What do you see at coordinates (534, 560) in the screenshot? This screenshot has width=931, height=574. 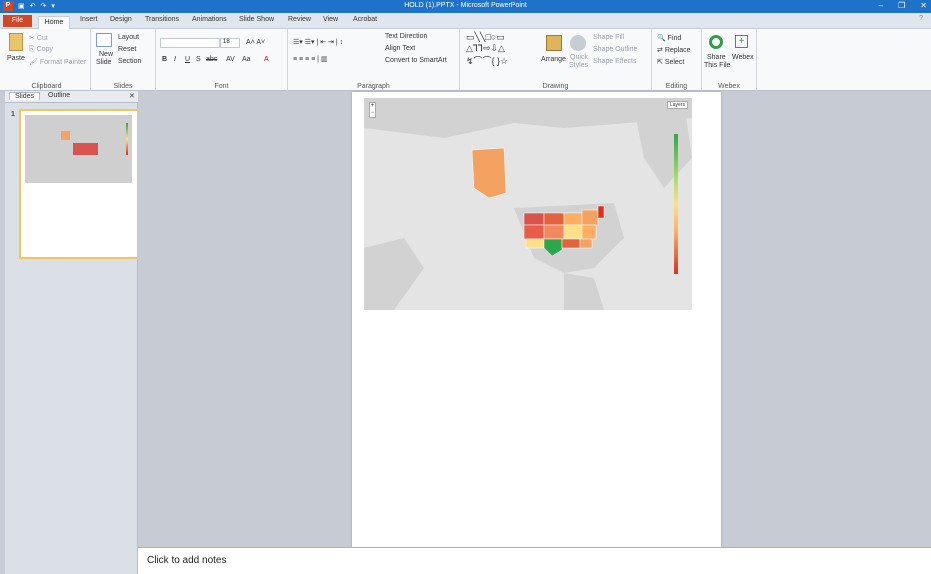 I see `notes-pane: Click to add notes` at bounding box center [534, 560].